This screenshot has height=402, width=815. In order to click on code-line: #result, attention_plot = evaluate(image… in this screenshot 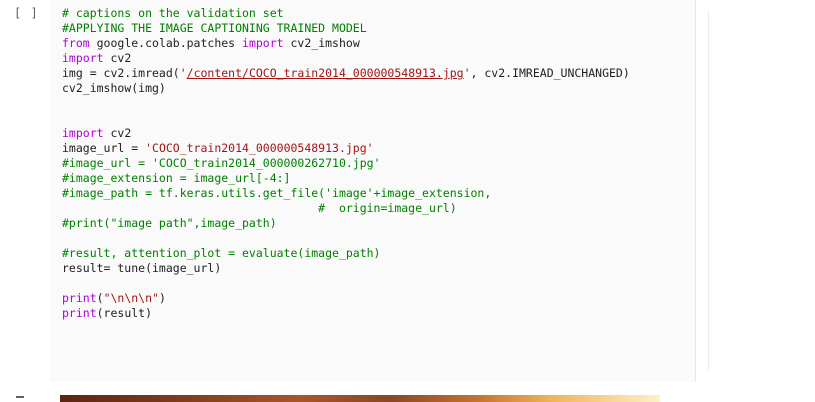, I will do `click(346, 253)`.